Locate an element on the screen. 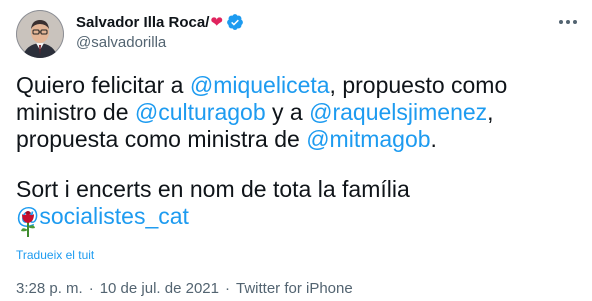  heart-emoji: ❤ is located at coordinates (216, 22).